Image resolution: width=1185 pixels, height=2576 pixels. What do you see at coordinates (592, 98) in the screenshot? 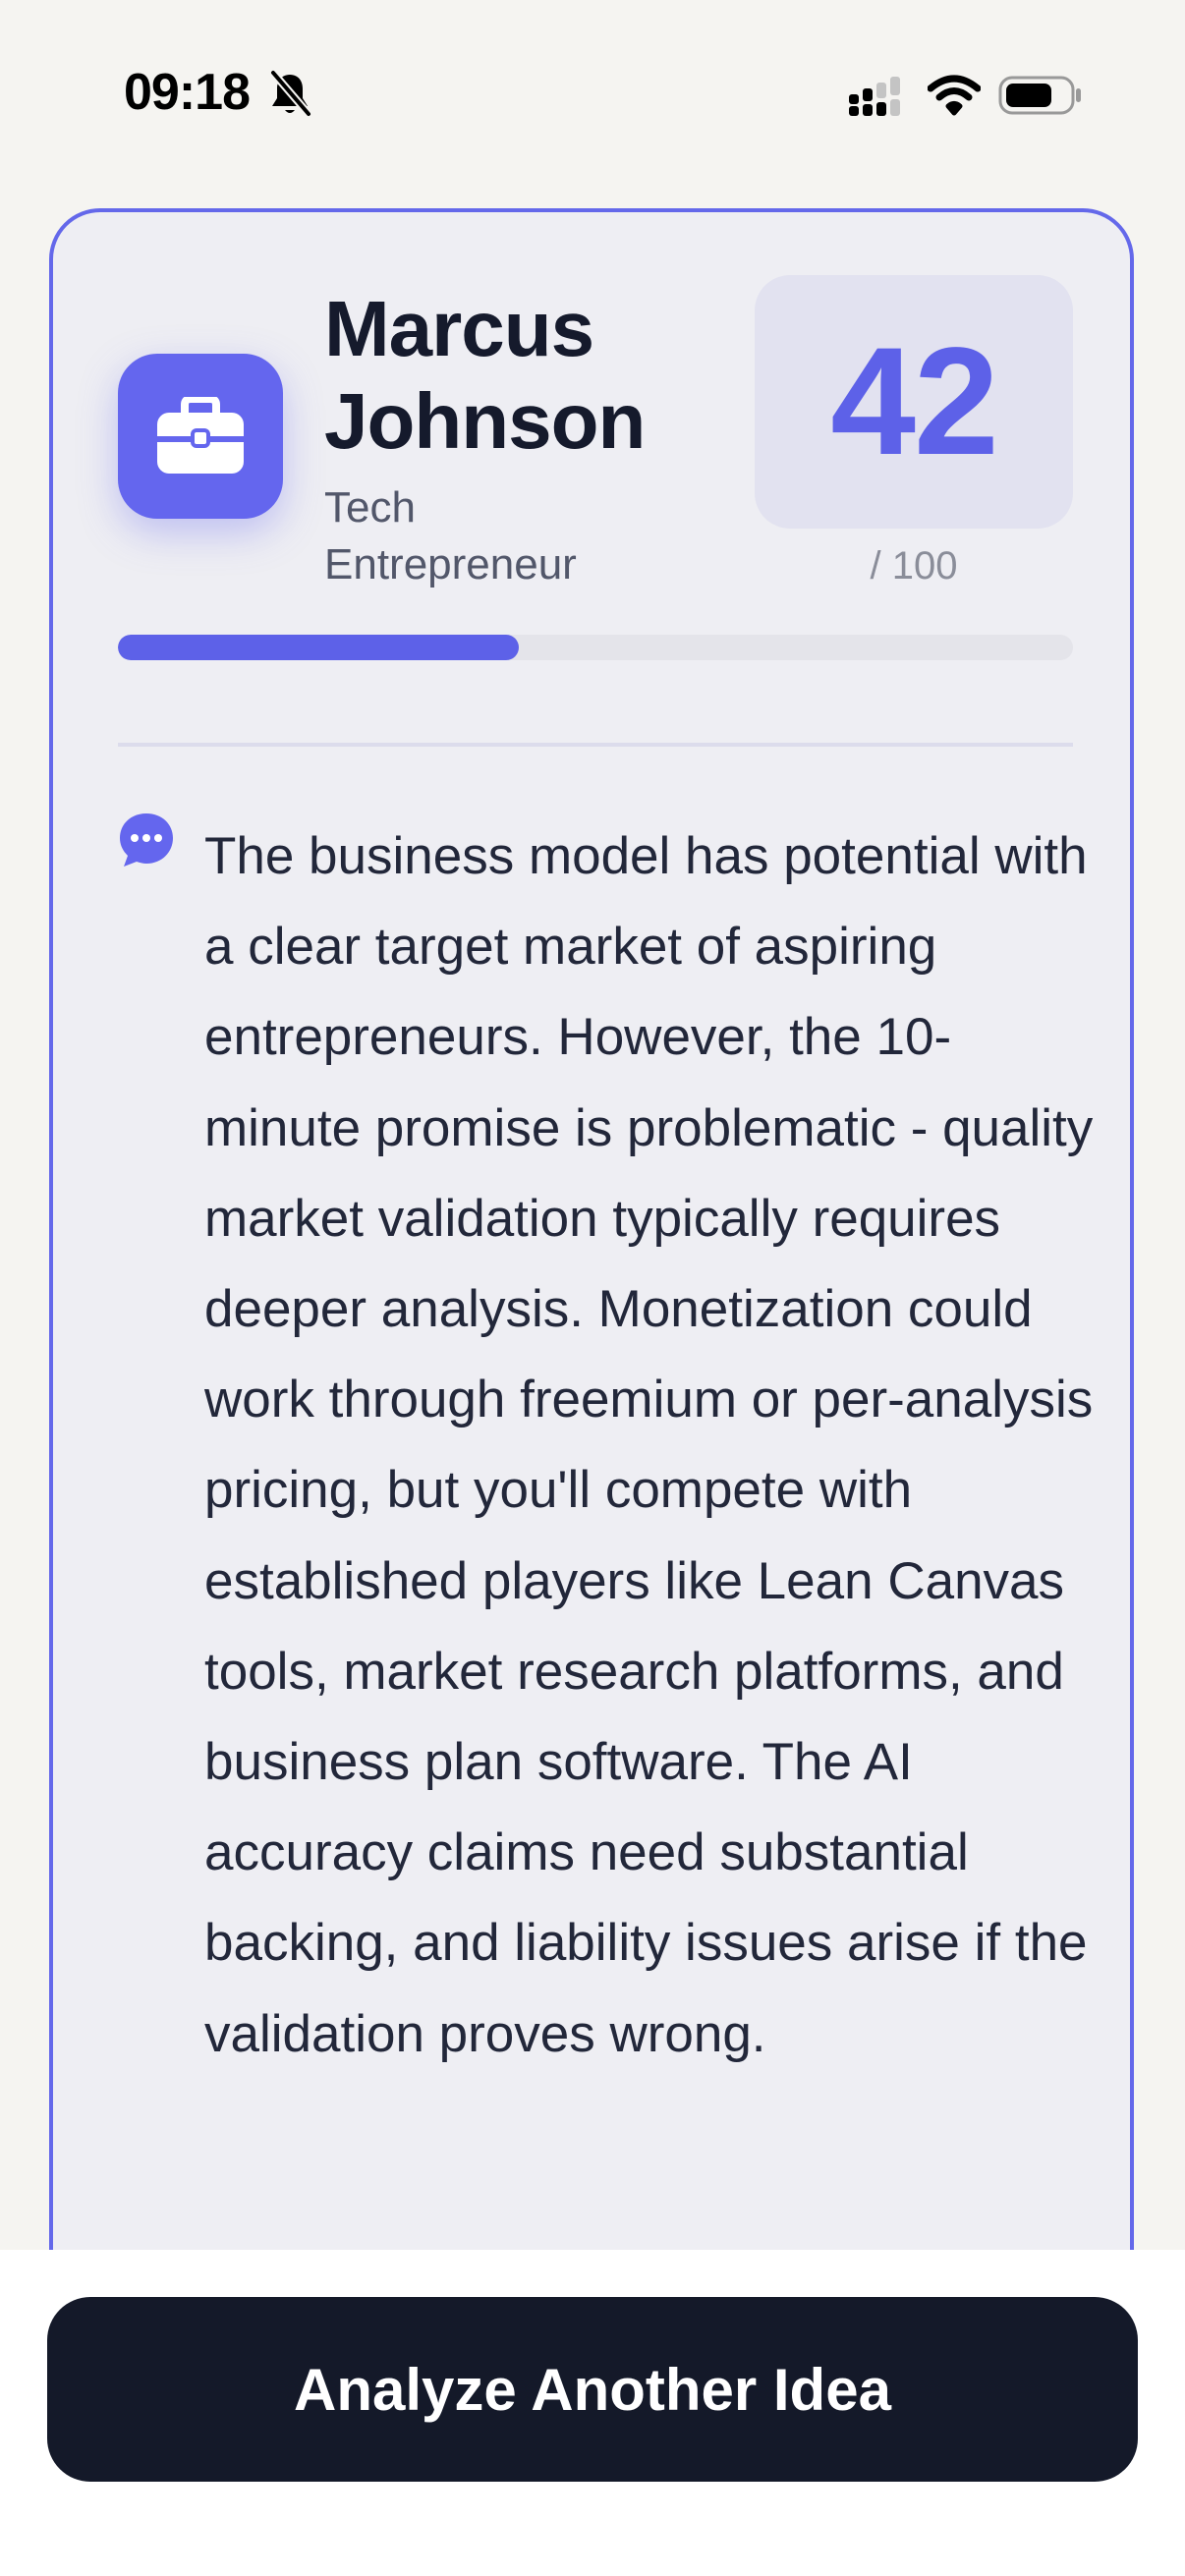
I see `status-bar: 09:18` at bounding box center [592, 98].